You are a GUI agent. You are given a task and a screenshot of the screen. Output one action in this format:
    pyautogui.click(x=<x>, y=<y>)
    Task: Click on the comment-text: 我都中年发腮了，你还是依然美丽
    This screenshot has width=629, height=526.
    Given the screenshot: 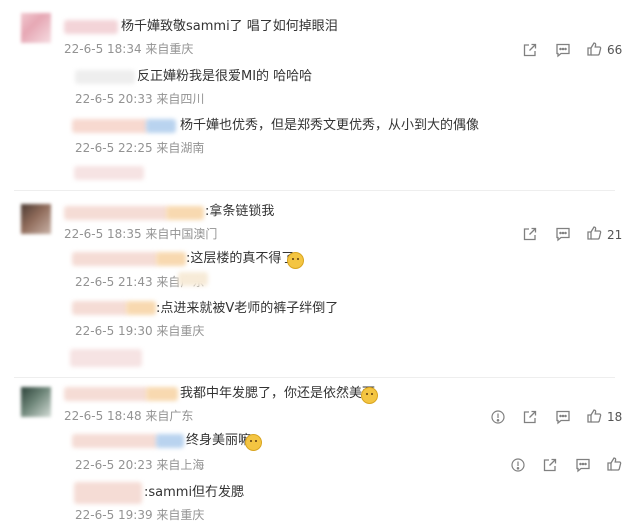 What is the action you would take?
    pyautogui.click(x=278, y=393)
    